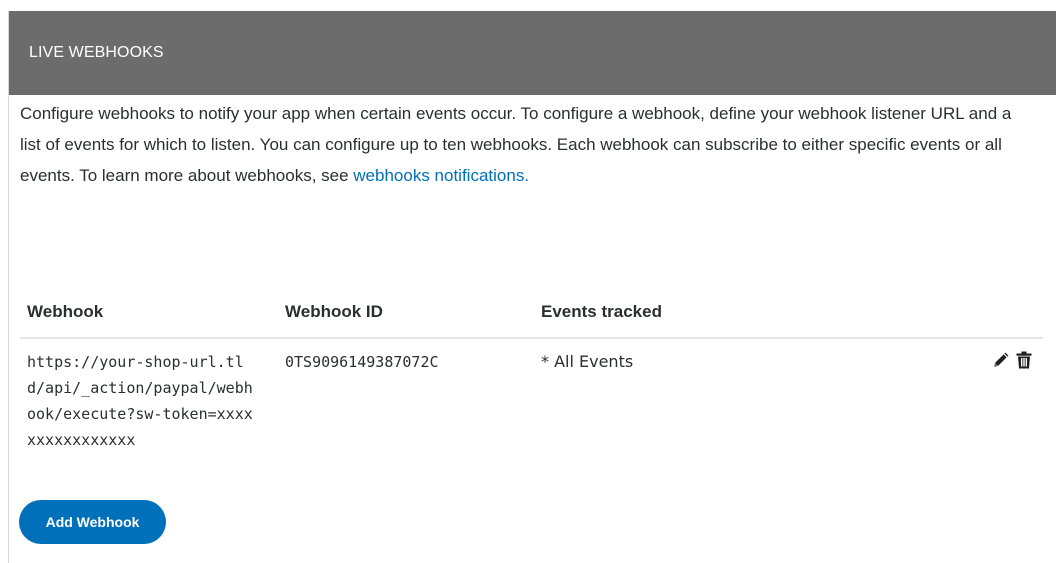 Image resolution: width=1056 pixels, height=563 pixels. I want to click on column-header-webhook: Webhook, so click(65, 311).